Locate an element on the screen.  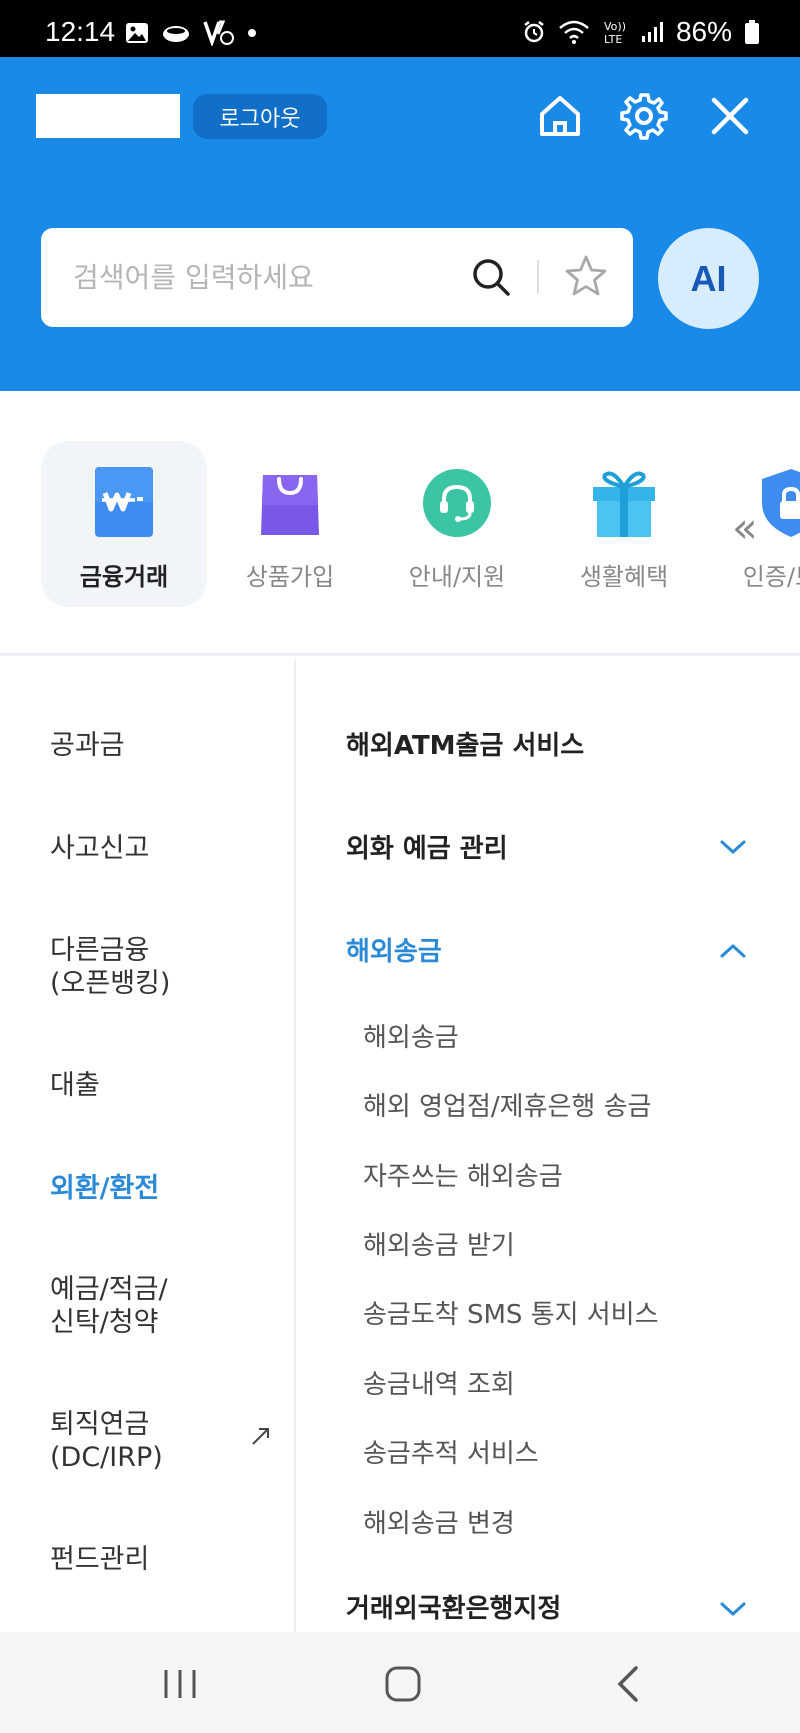
chevron-up-icon is located at coordinates (733, 951).